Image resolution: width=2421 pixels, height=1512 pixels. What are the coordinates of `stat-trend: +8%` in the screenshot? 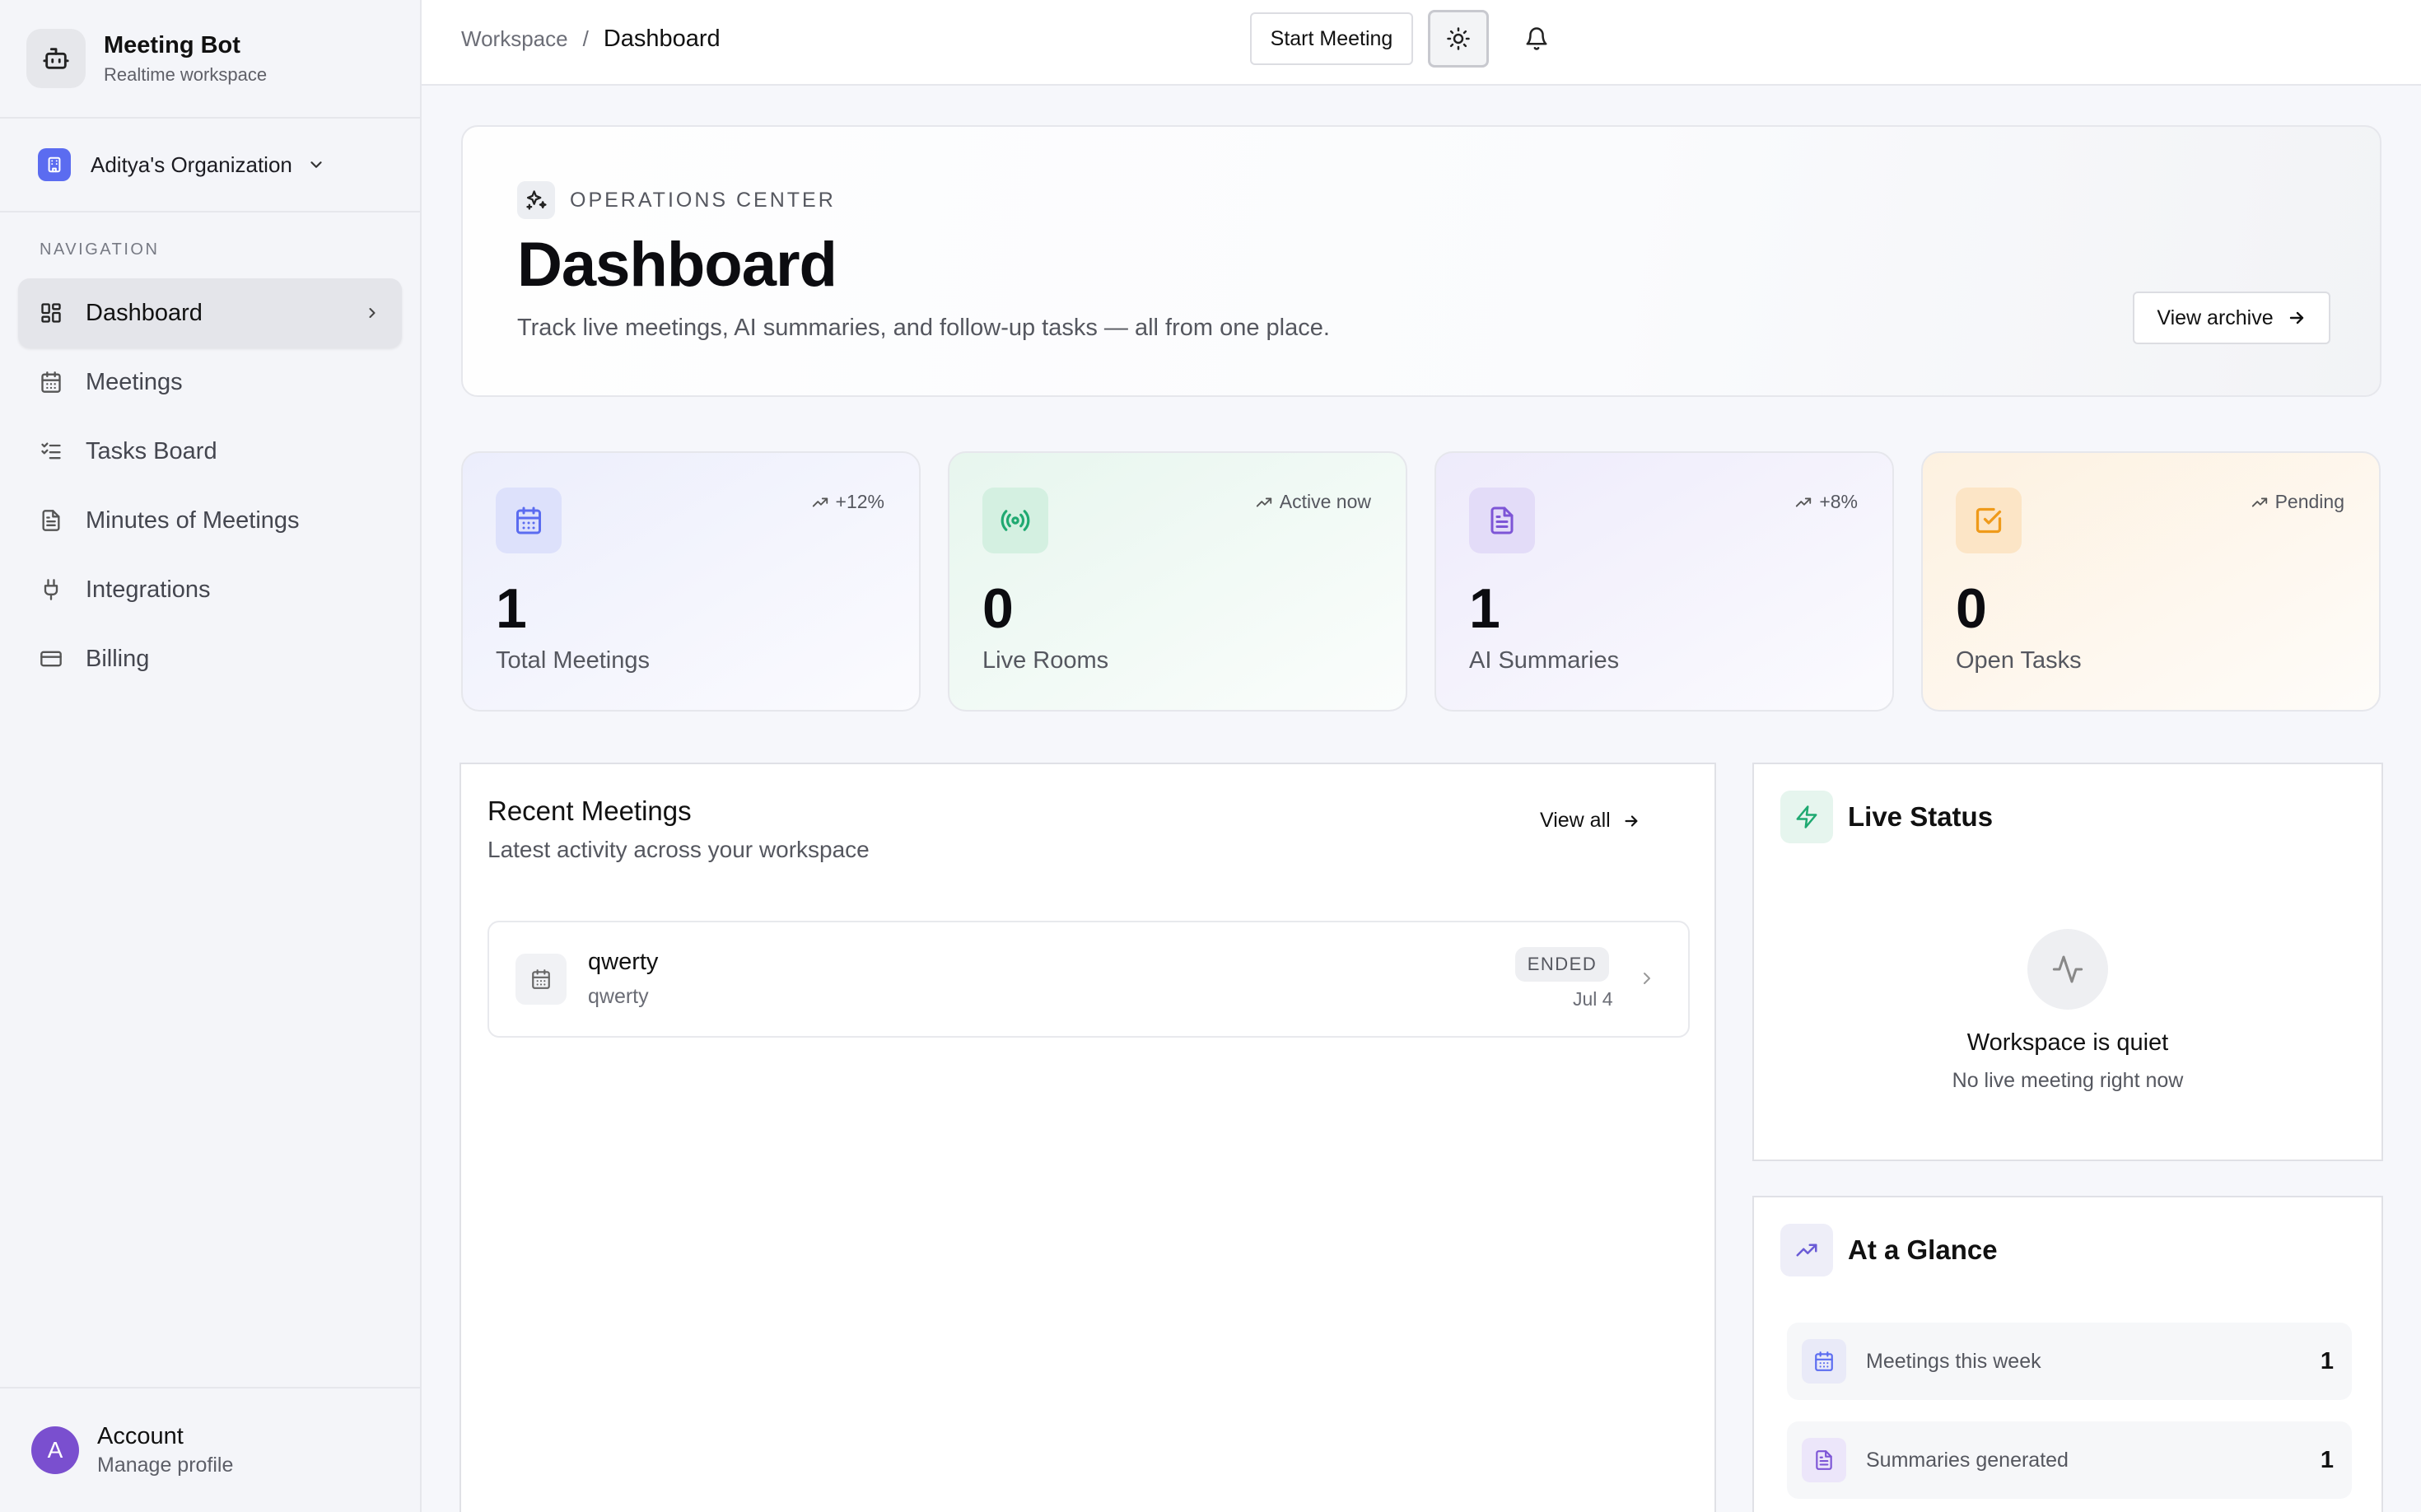 It's located at (1826, 502).